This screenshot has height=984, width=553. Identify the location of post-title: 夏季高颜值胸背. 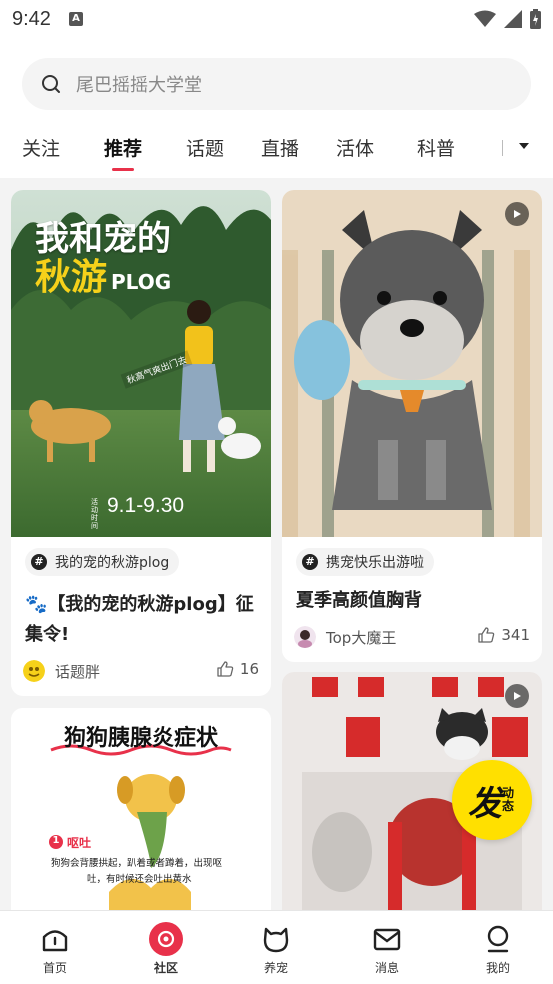
(359, 600).